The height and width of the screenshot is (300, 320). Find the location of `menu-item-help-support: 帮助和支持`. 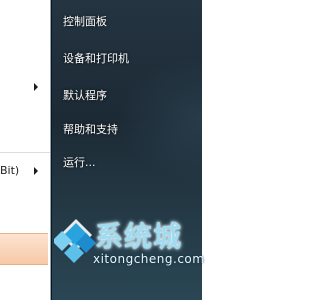

menu-item-help-support: 帮助和支持 is located at coordinates (125, 130).